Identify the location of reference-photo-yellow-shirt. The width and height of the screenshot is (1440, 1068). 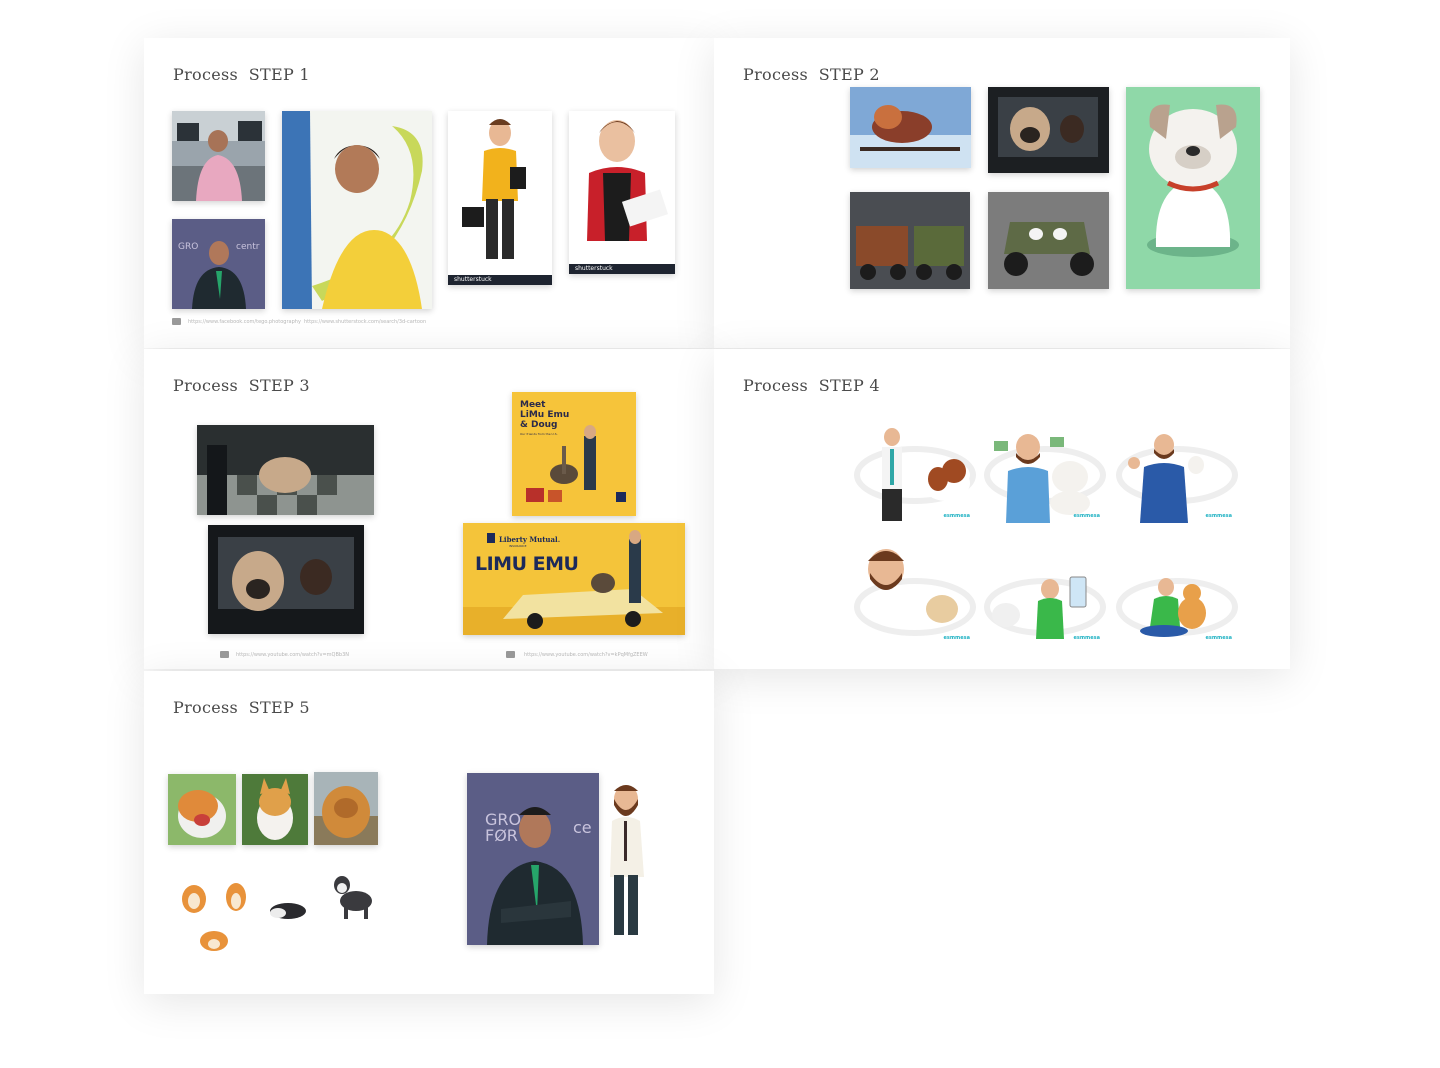
(357, 210).